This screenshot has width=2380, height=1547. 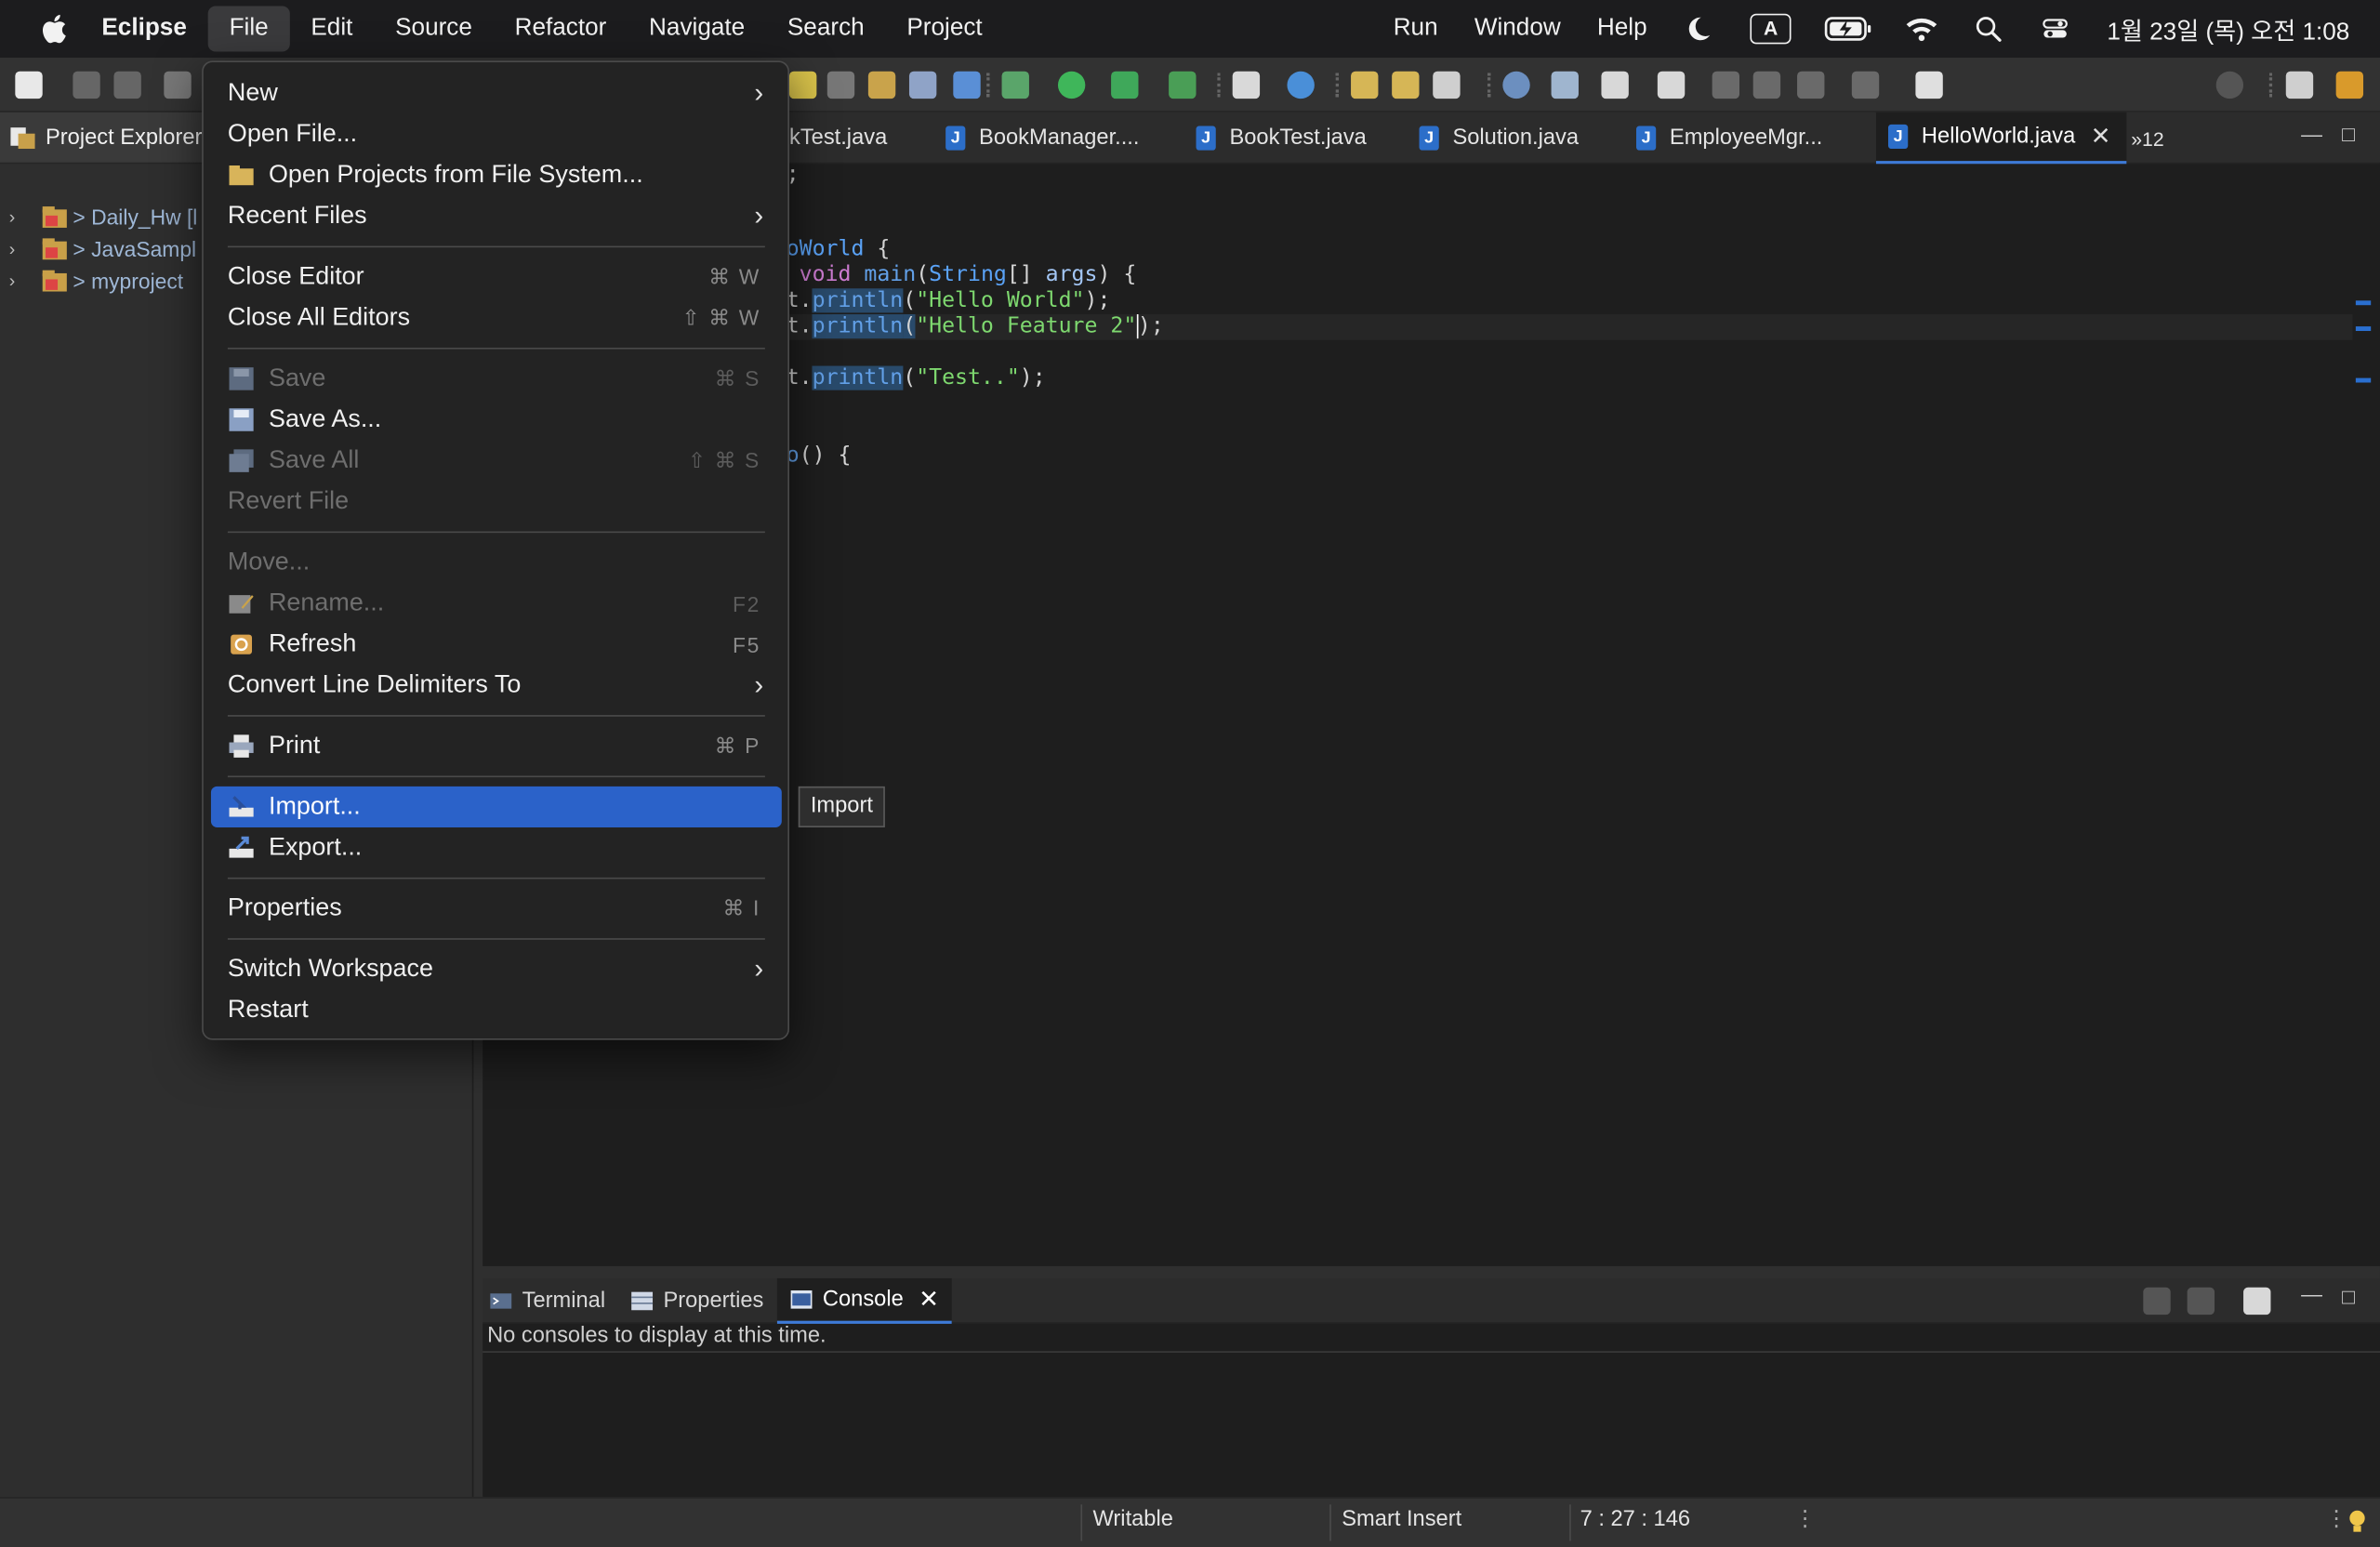 What do you see at coordinates (496, 969) in the screenshot?
I see `menu-item-switch-workspace: Switch Workspace ›` at bounding box center [496, 969].